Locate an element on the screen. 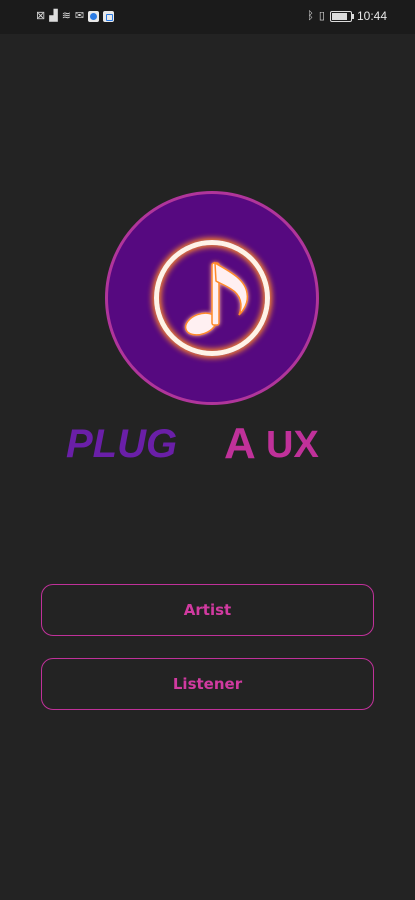  logo-ring is located at coordinates (212, 298).